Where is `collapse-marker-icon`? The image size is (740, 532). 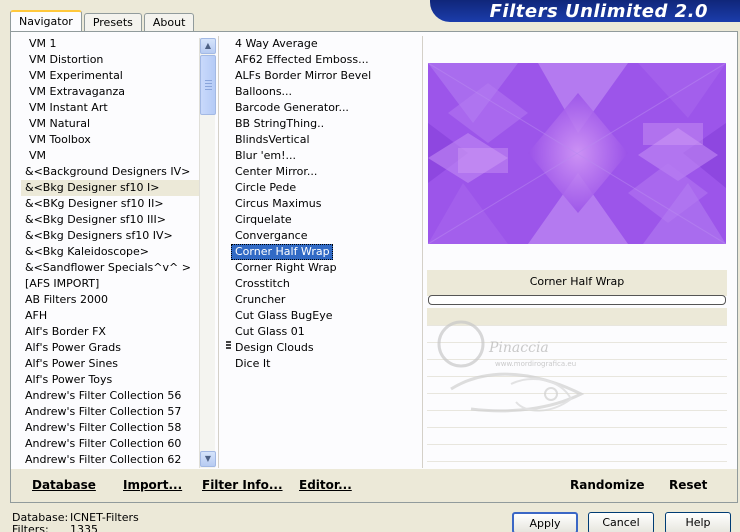 collapse-marker-icon is located at coordinates (228, 346).